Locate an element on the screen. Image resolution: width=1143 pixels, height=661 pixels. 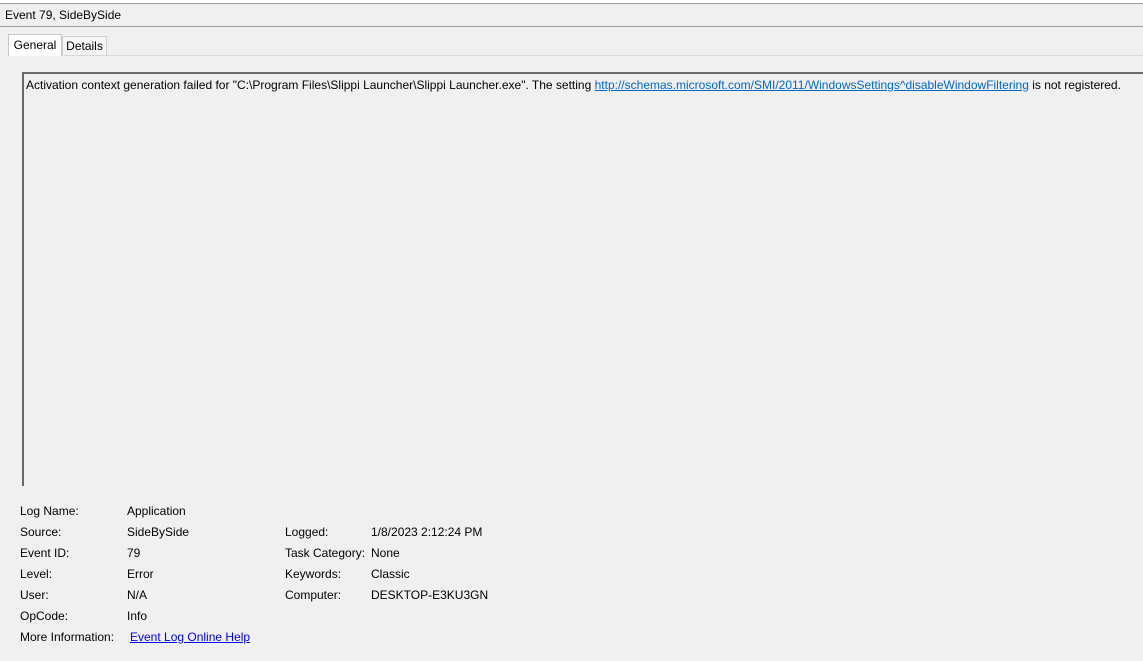
log-name-label: Log Name: is located at coordinates (49, 511).